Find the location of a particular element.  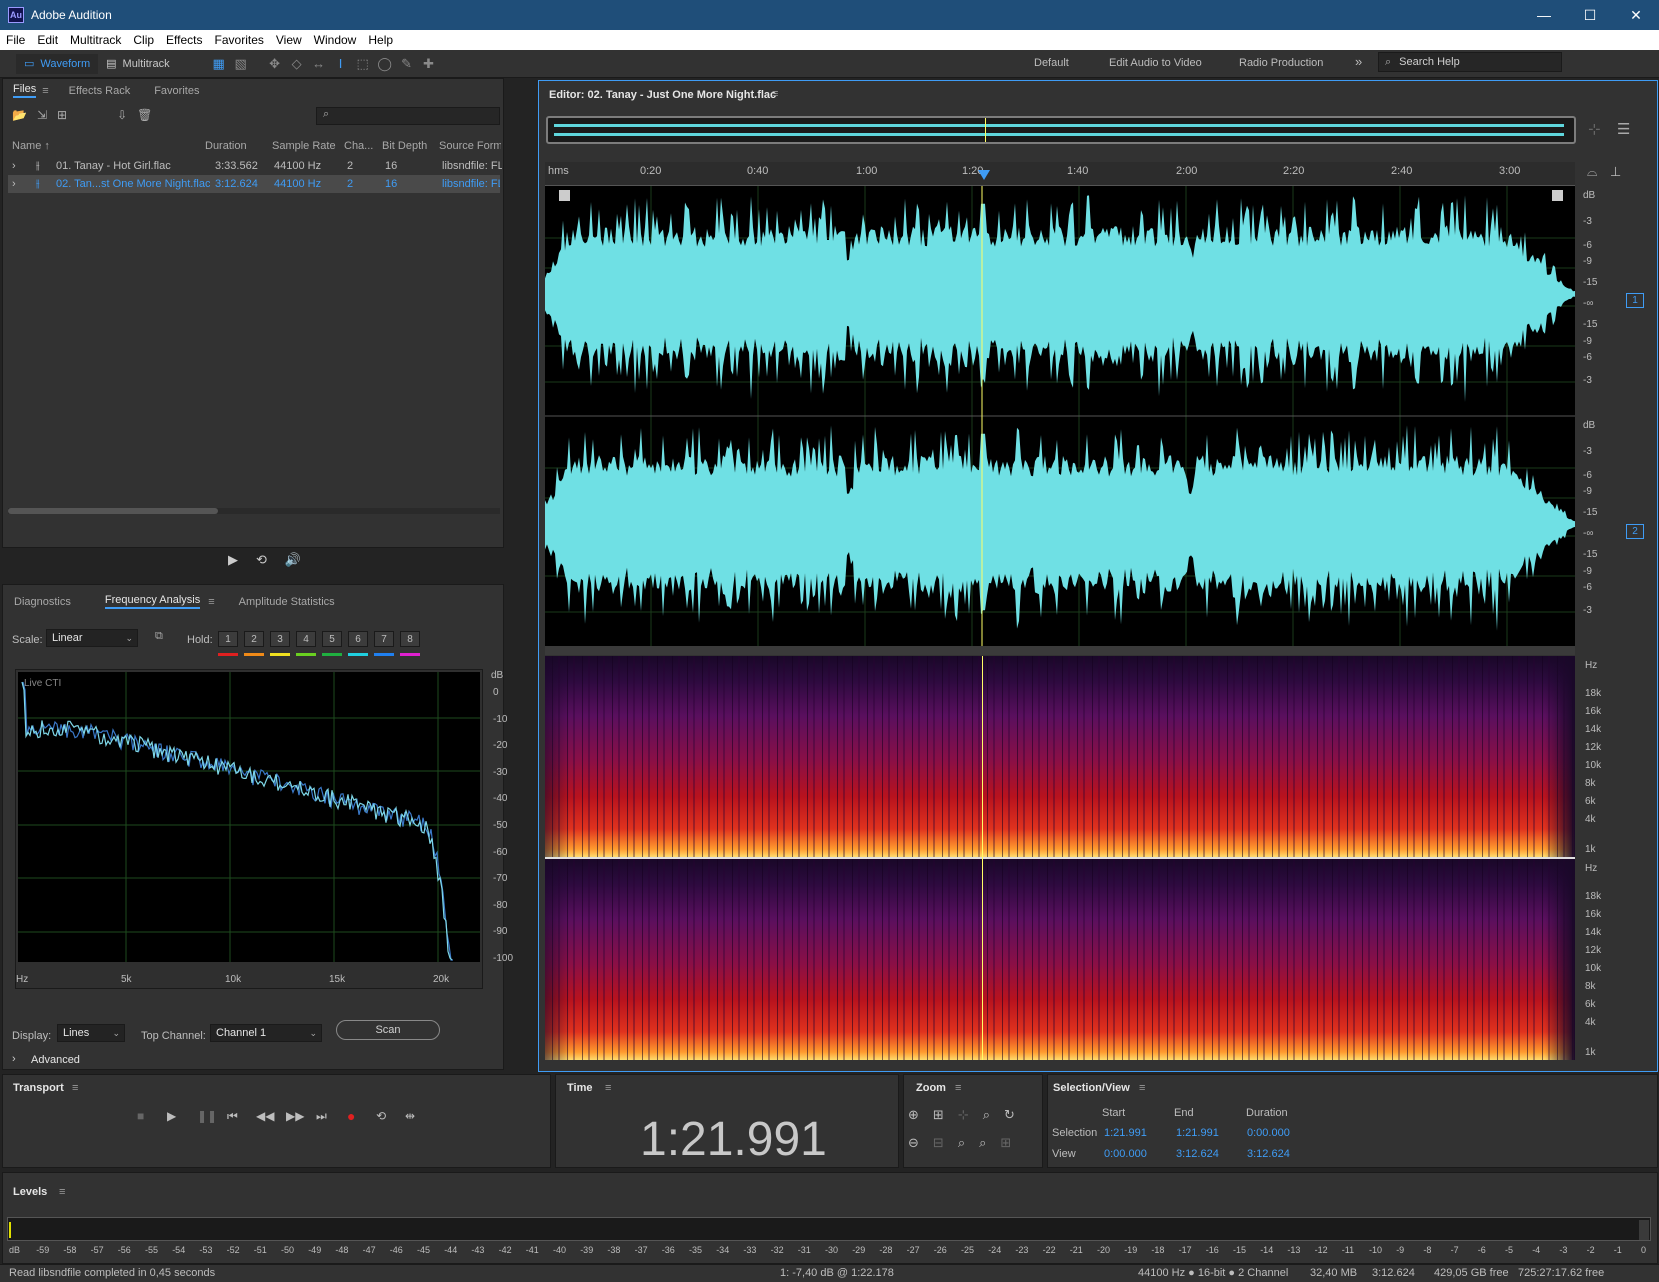

multitrack-mode-button: ▤ Multitrack is located at coordinates (137, 64).